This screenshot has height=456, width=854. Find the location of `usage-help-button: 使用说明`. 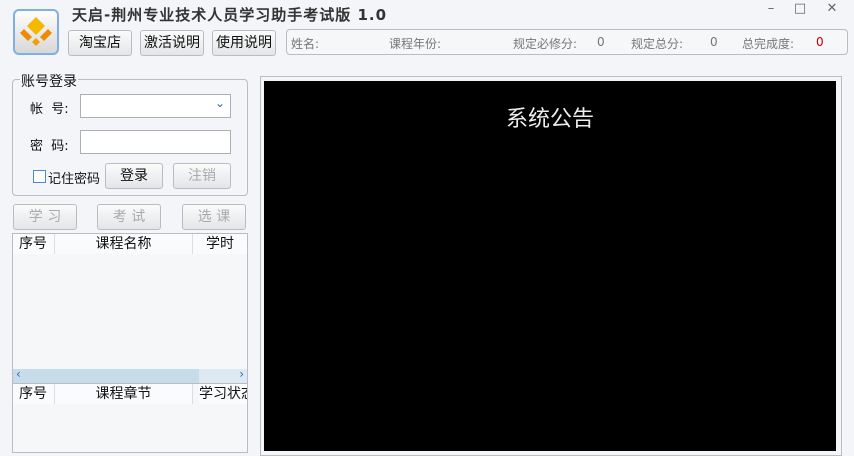

usage-help-button: 使用说明 is located at coordinates (244, 43).